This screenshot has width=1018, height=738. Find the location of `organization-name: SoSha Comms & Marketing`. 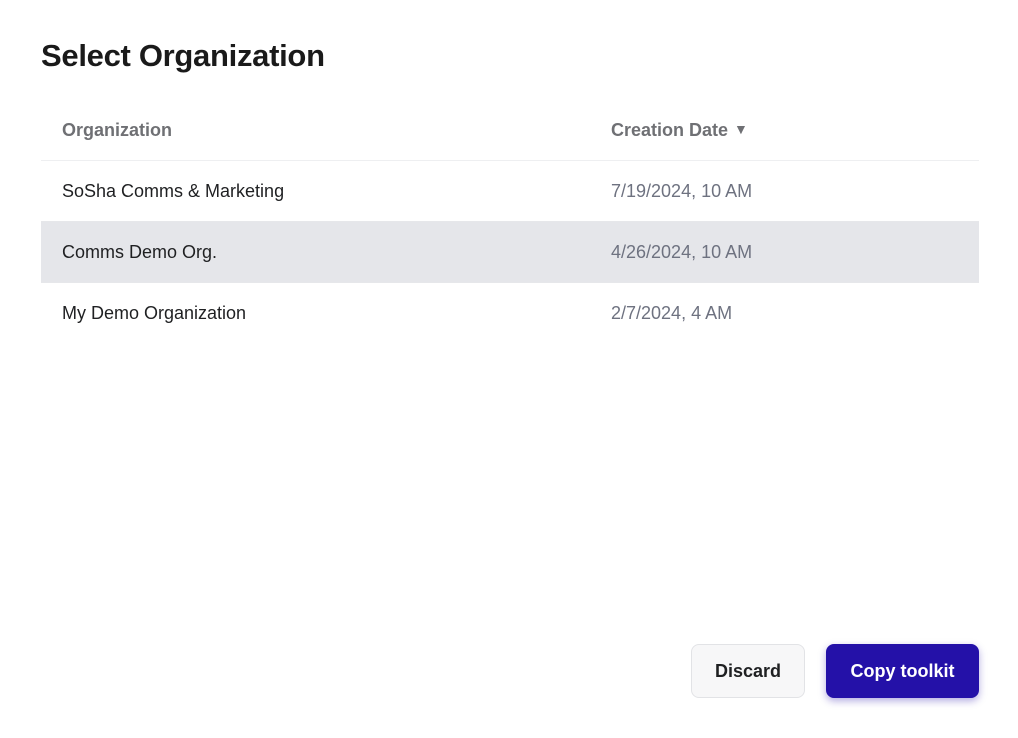

organization-name: SoSha Comms & Marketing is located at coordinates (173, 190).